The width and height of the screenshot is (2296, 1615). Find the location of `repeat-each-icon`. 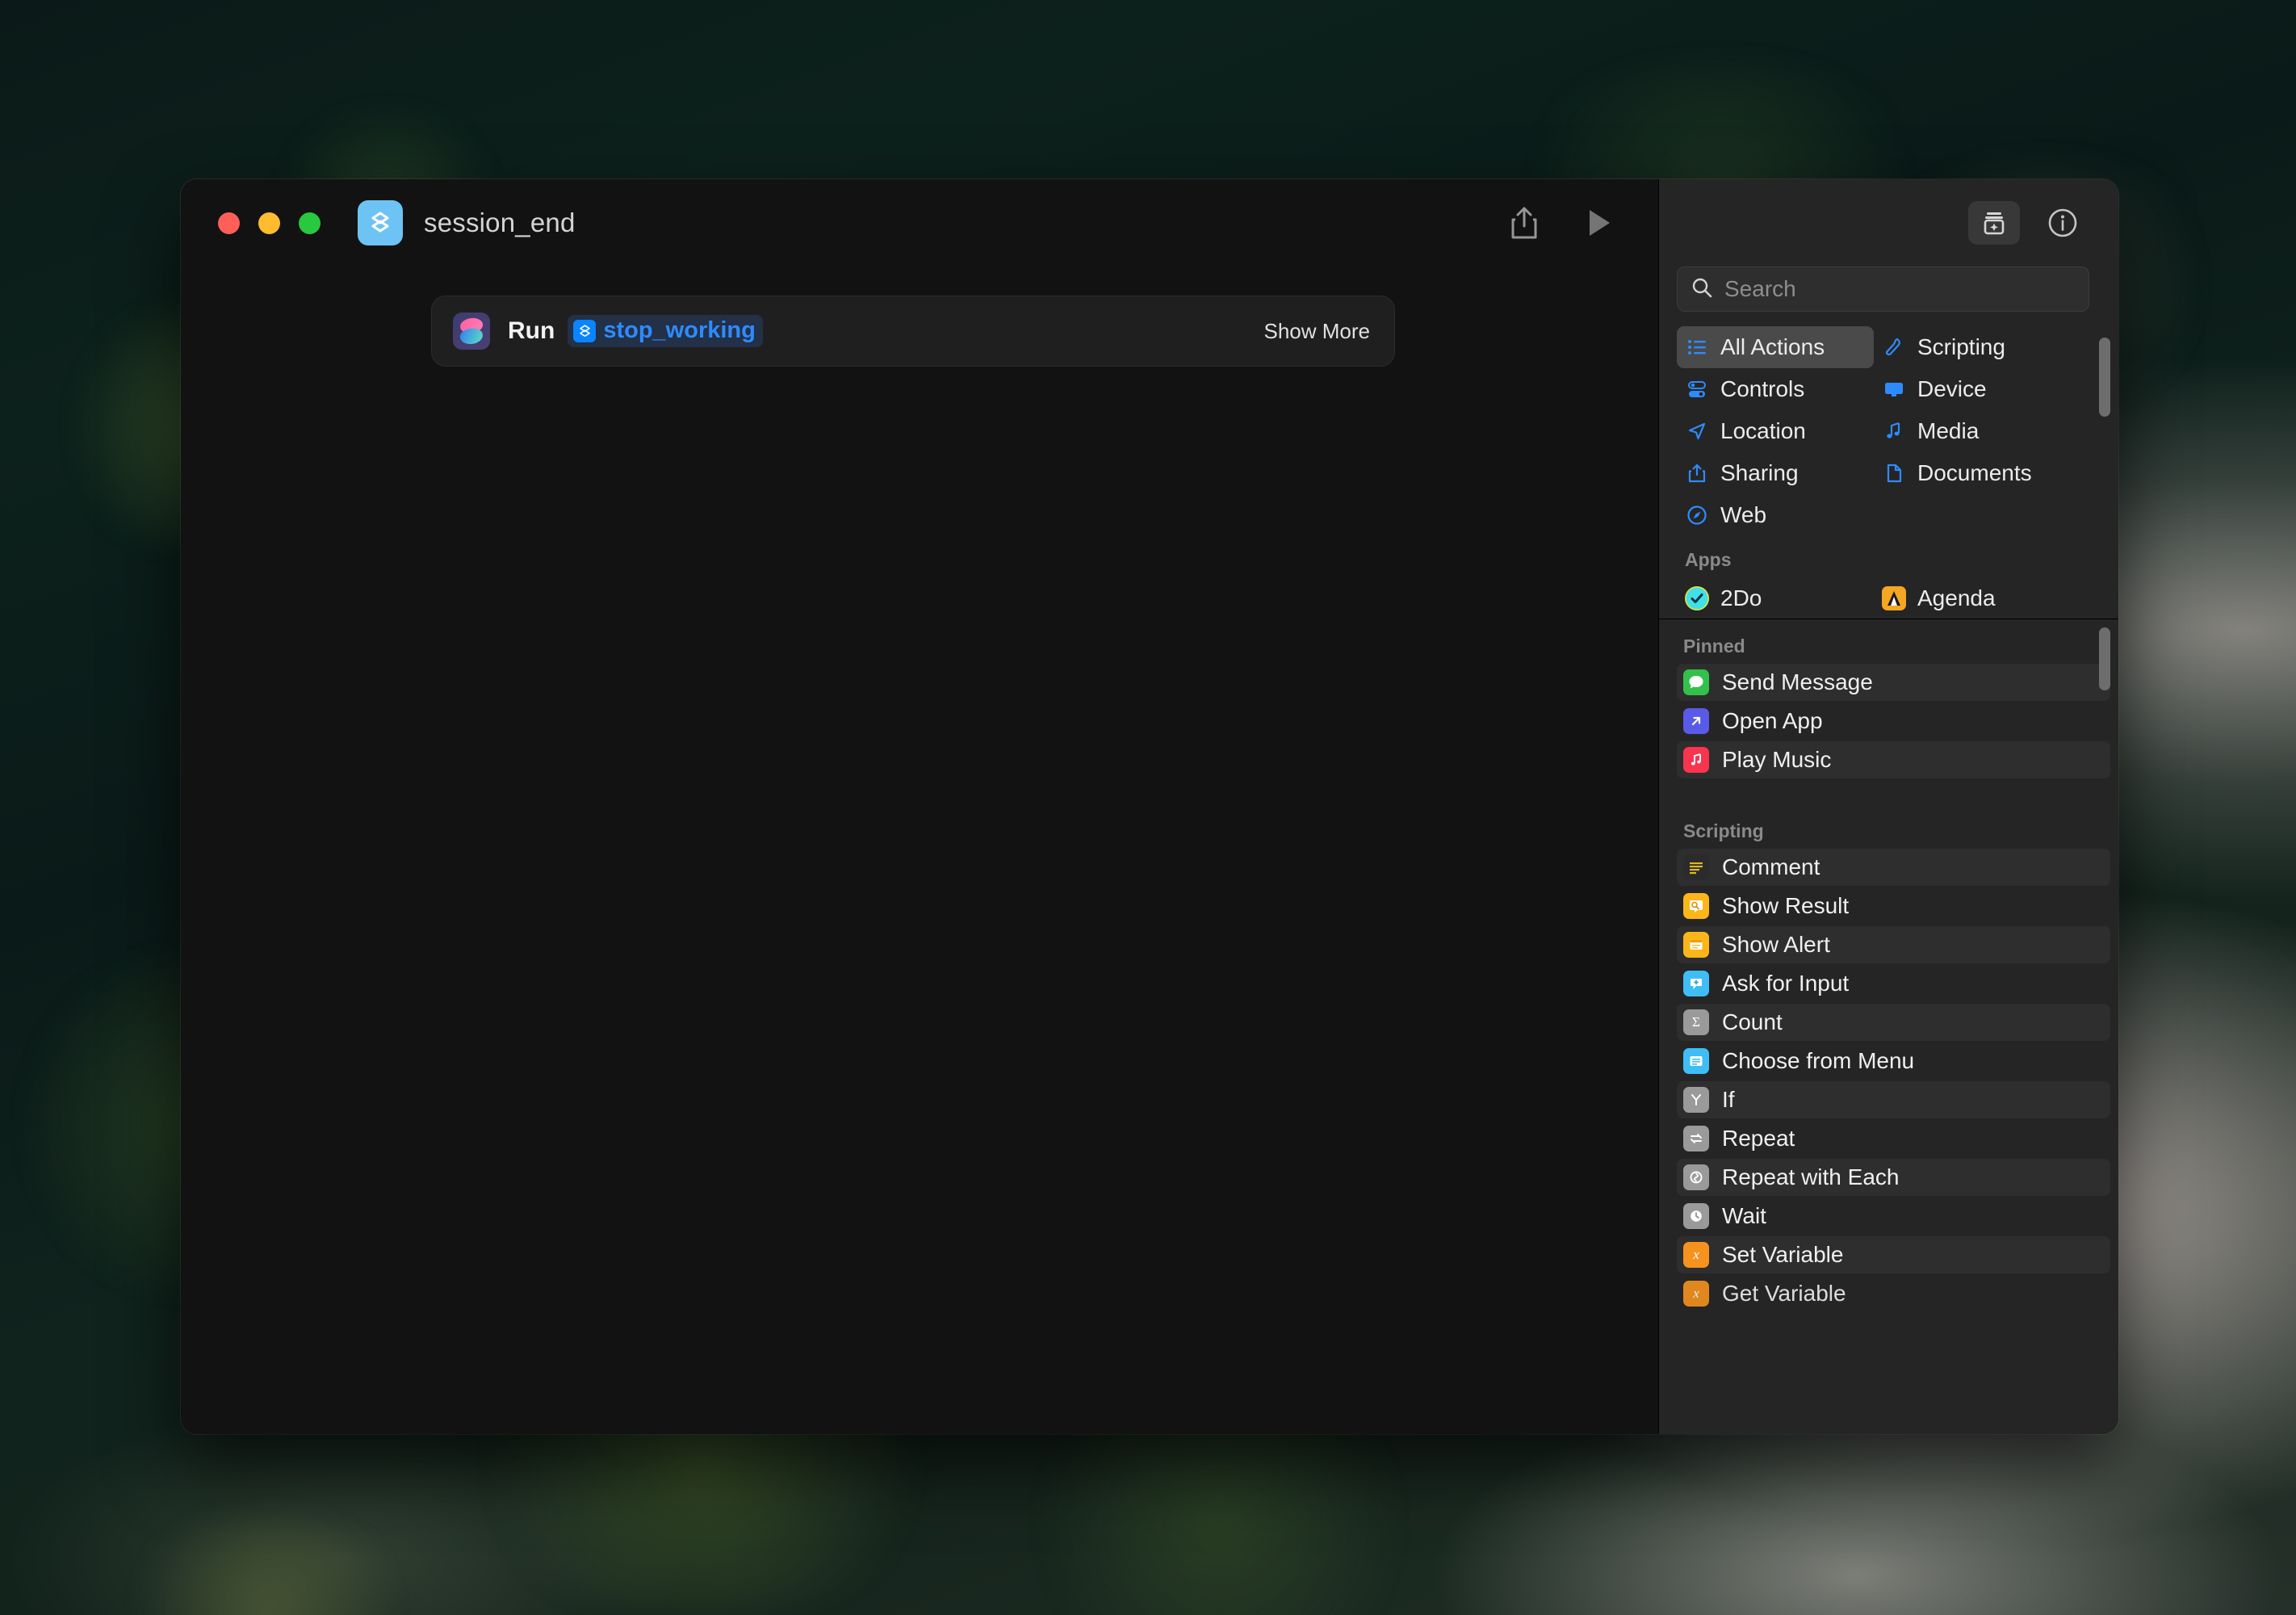

repeat-each-icon is located at coordinates (1696, 1177).